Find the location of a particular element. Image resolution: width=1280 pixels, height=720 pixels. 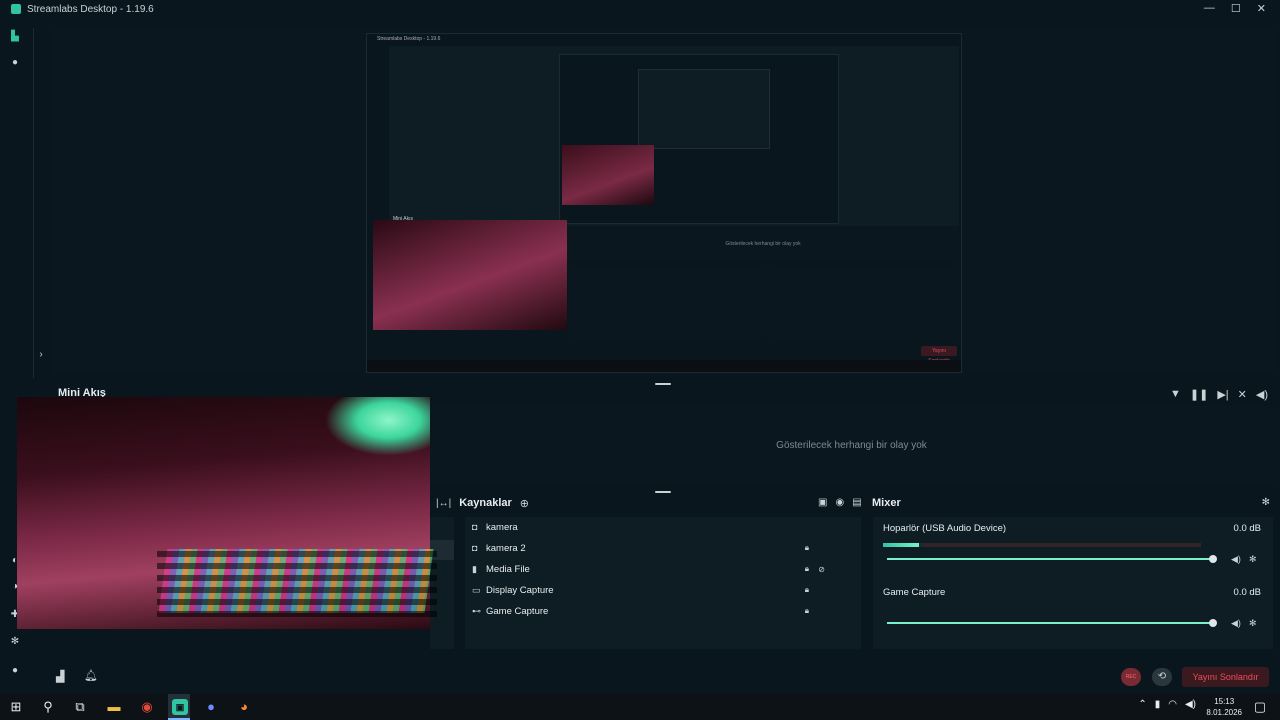

audio-level-fill is located at coordinates (901, 545).